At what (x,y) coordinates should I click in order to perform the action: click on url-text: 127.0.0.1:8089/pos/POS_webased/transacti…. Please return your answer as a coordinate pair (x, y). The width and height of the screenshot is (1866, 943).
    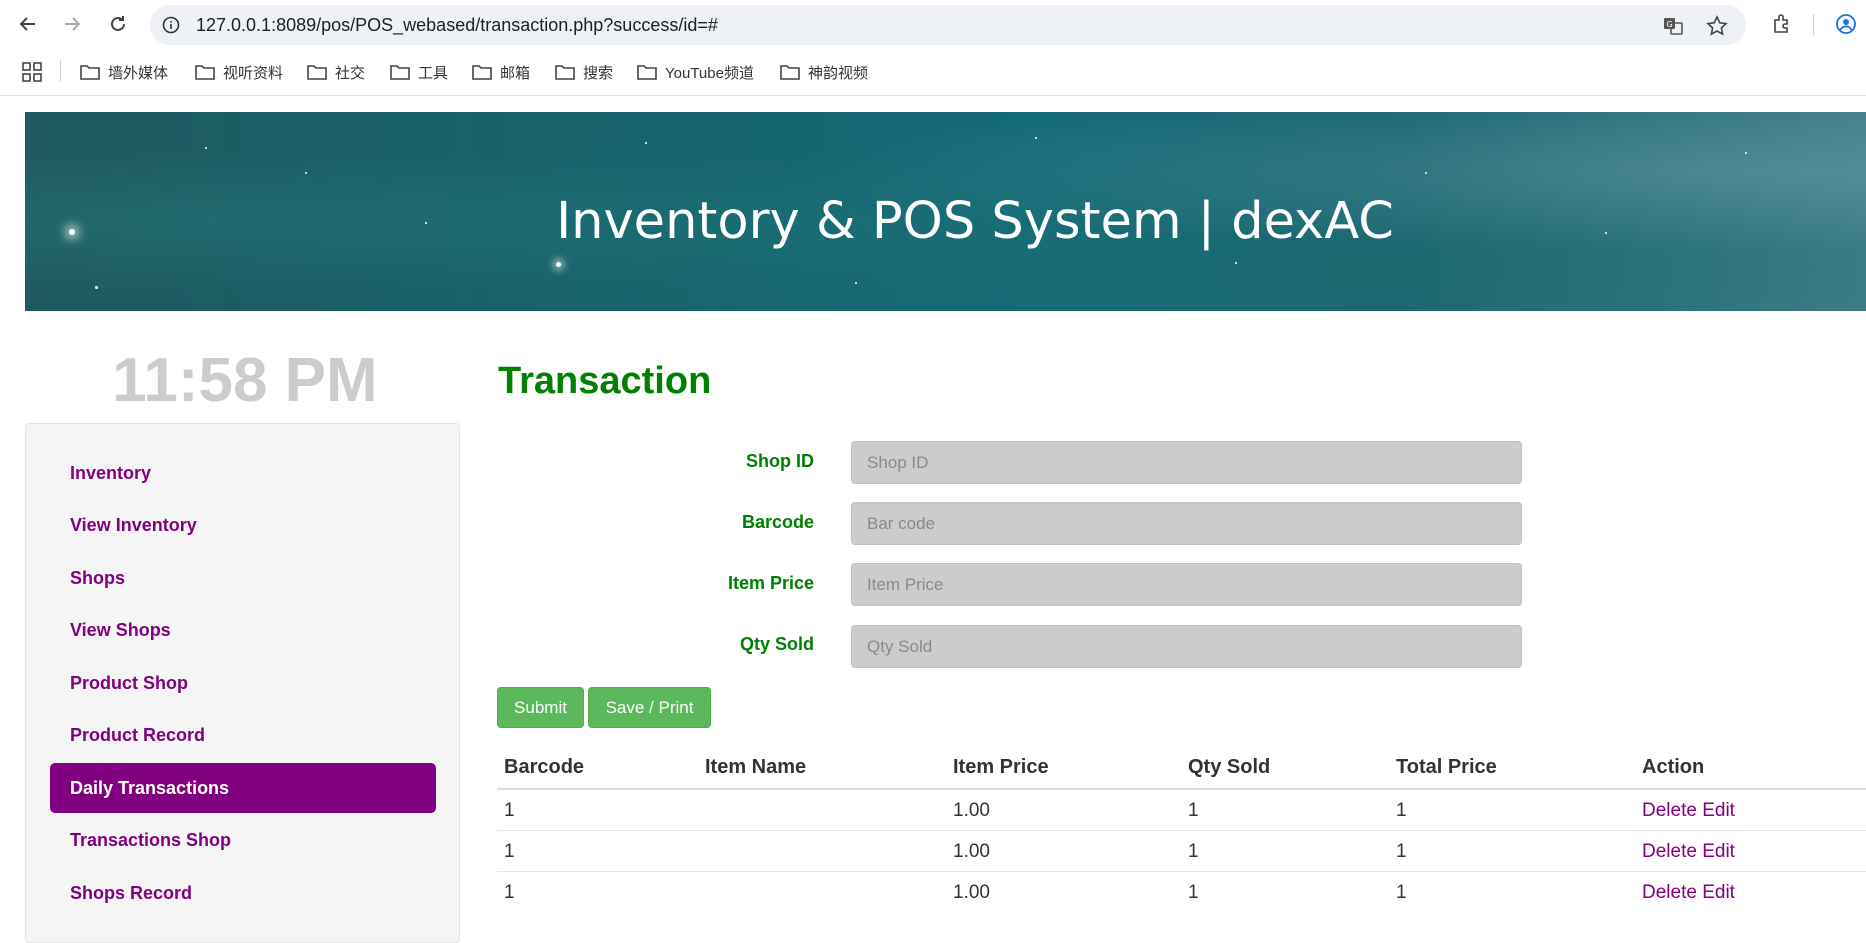
    Looking at the image, I should click on (457, 25).